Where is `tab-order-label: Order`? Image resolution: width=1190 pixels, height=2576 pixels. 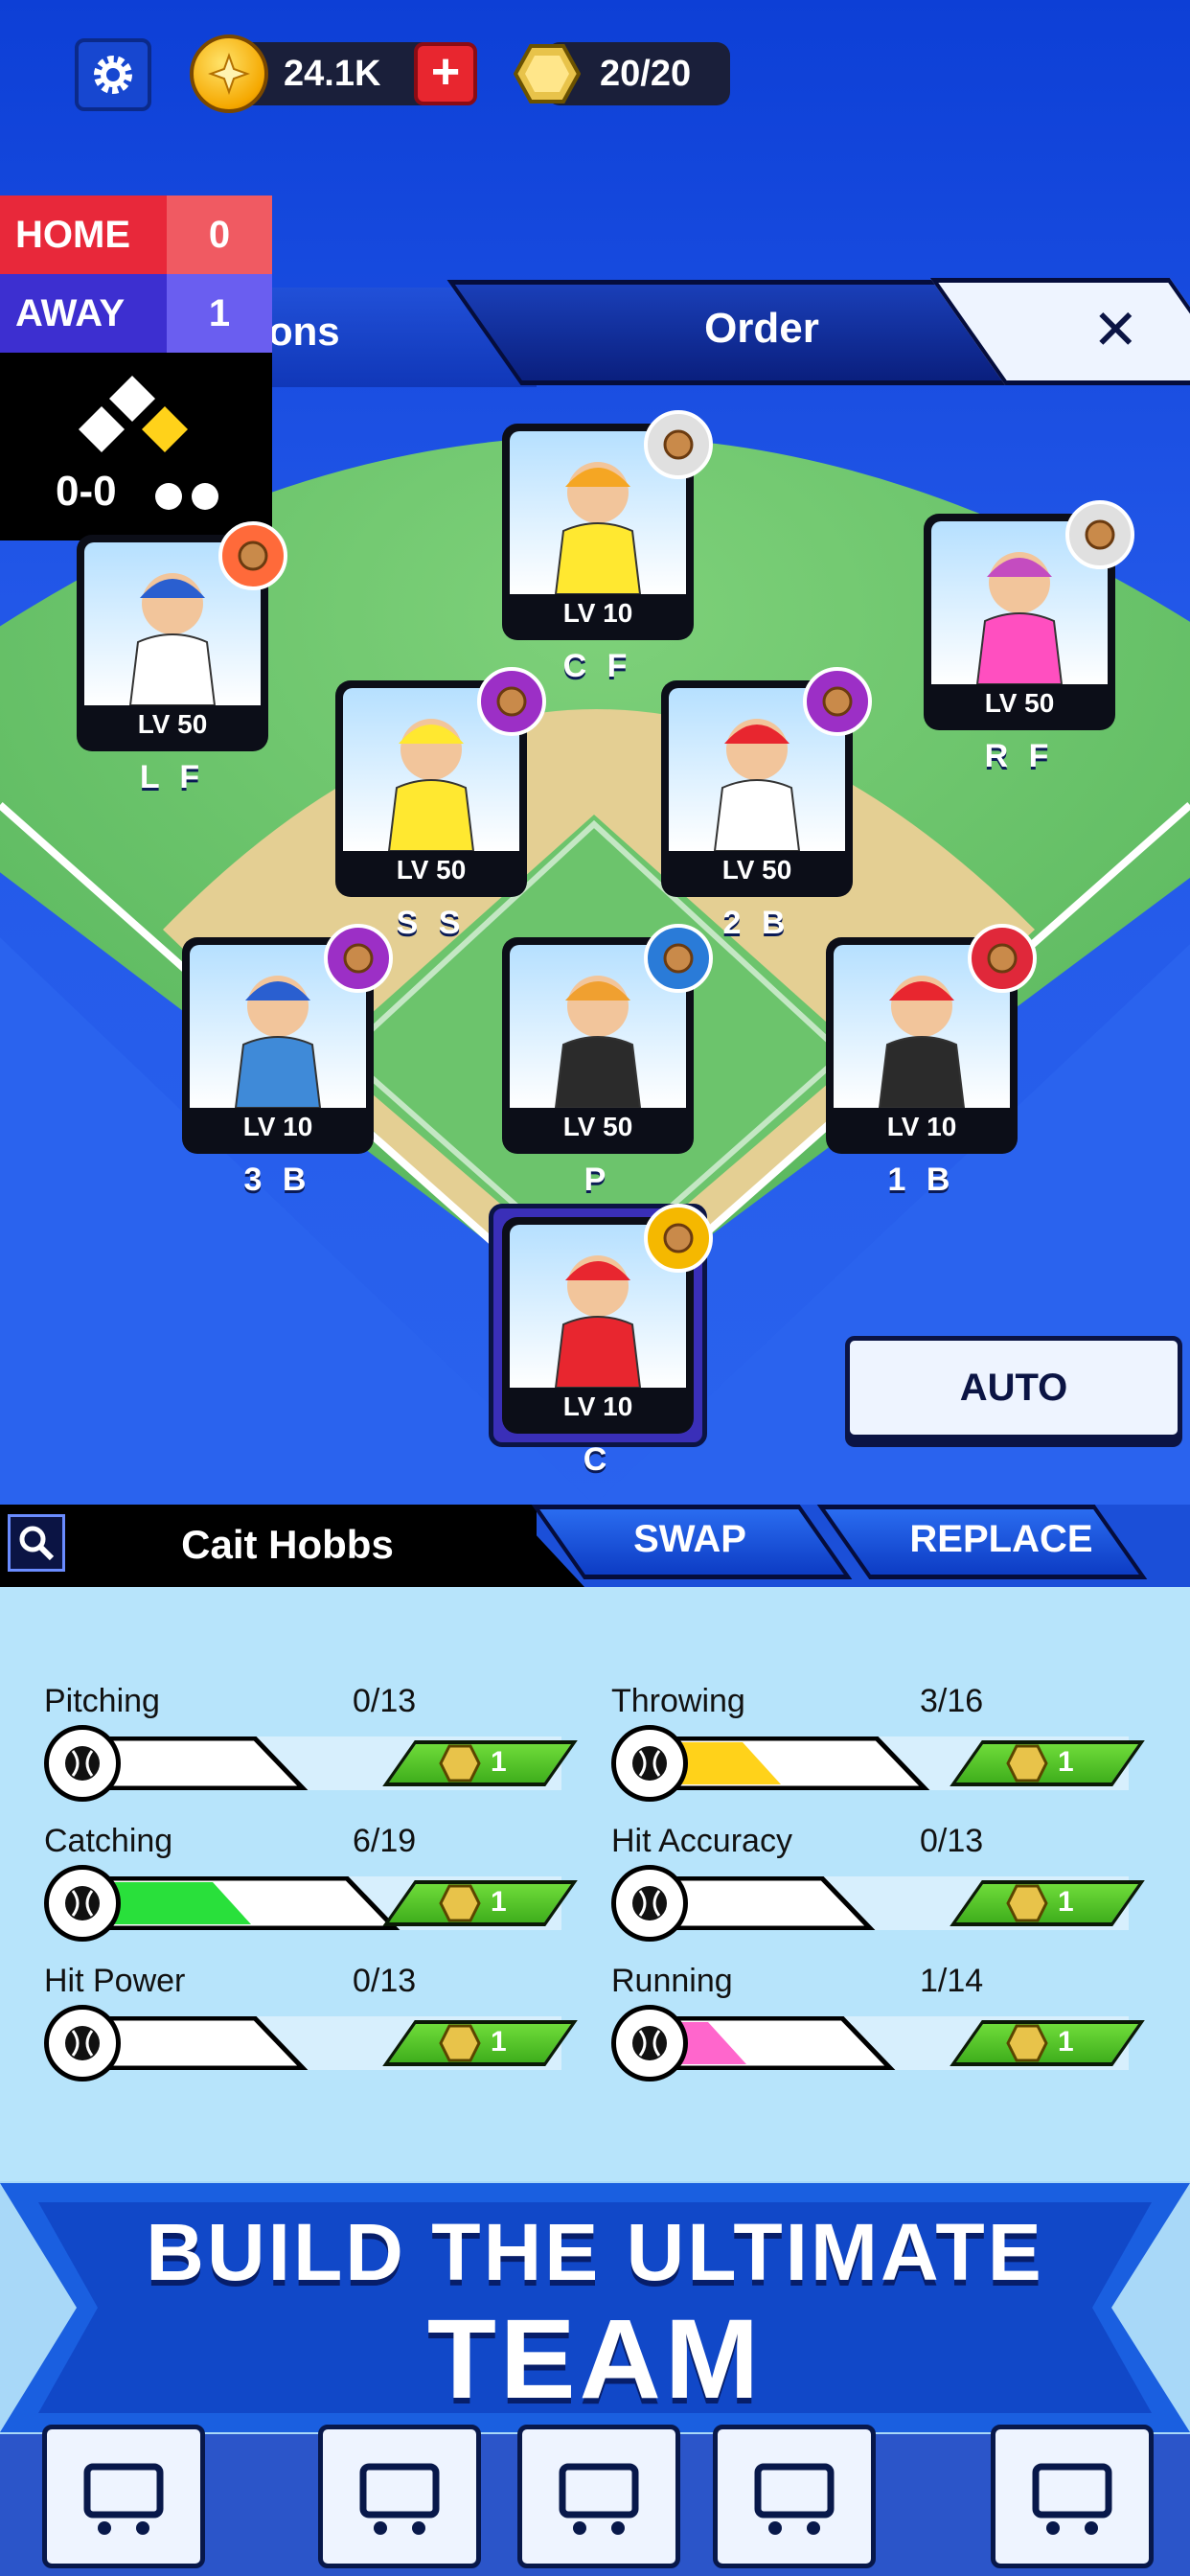
tab-order-label: Order is located at coordinates (762, 328).